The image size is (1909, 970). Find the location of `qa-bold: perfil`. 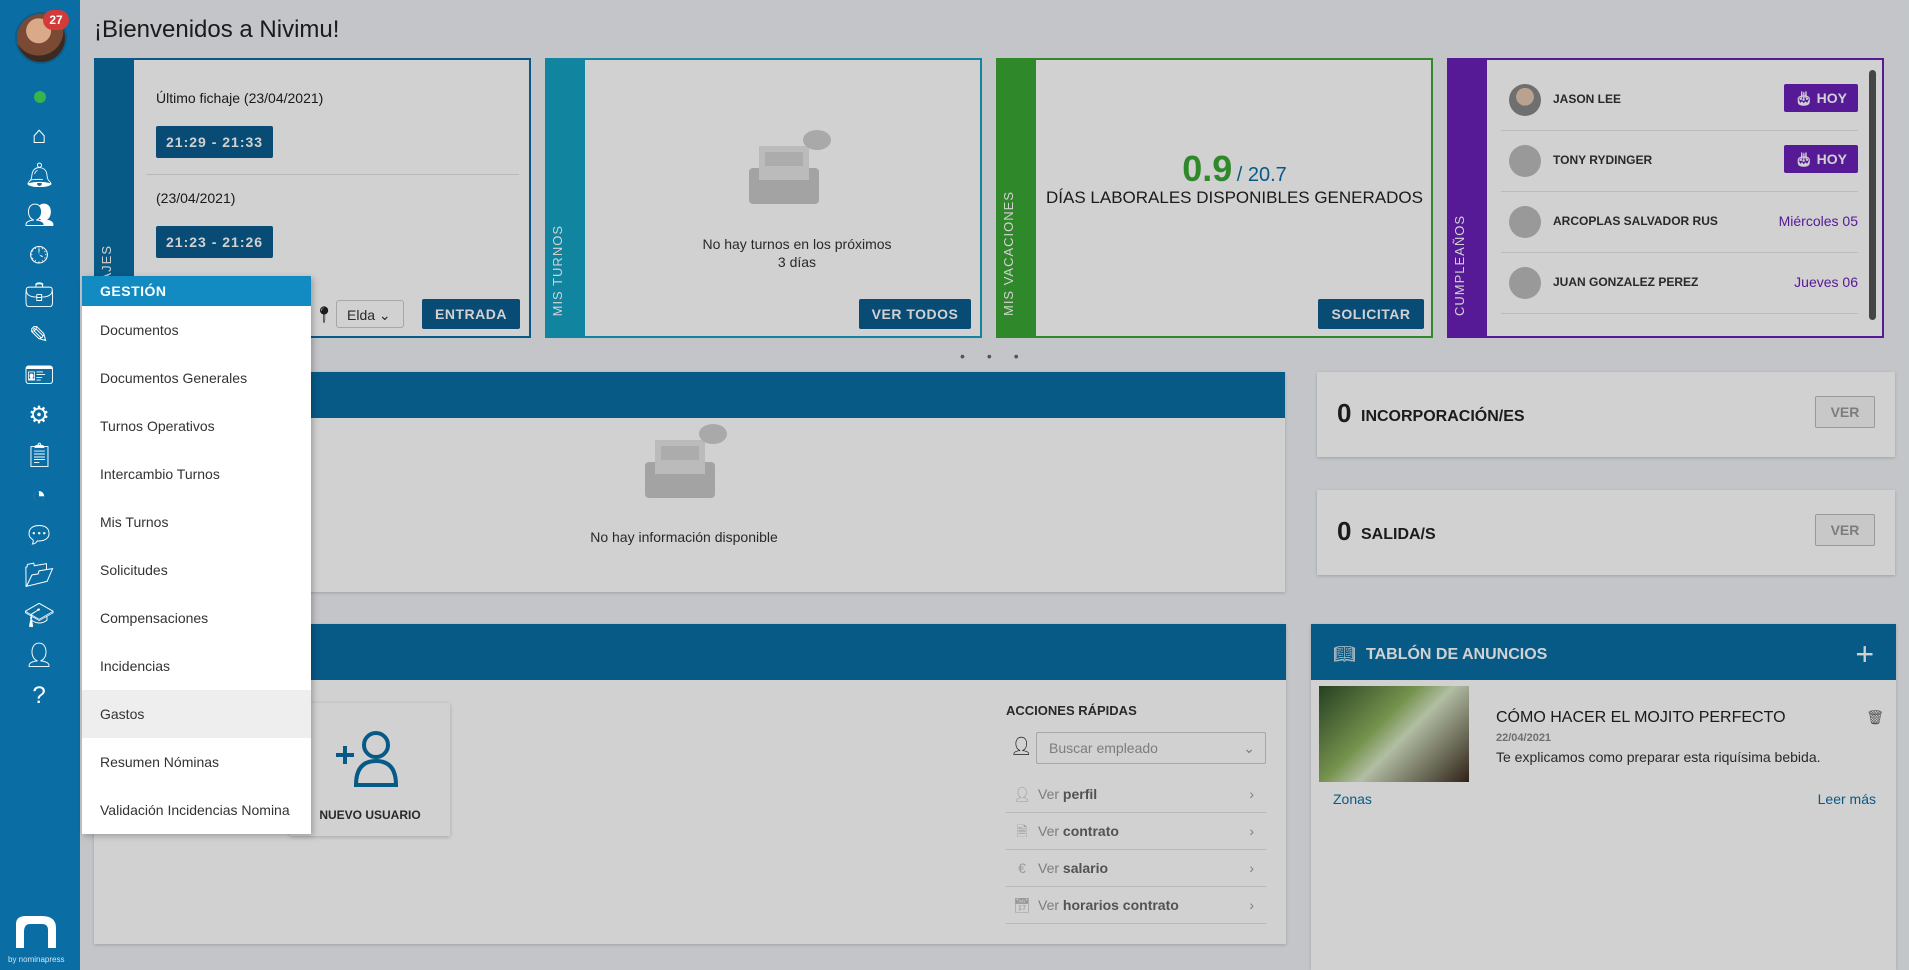

qa-bold: perfil is located at coordinates (1080, 794).